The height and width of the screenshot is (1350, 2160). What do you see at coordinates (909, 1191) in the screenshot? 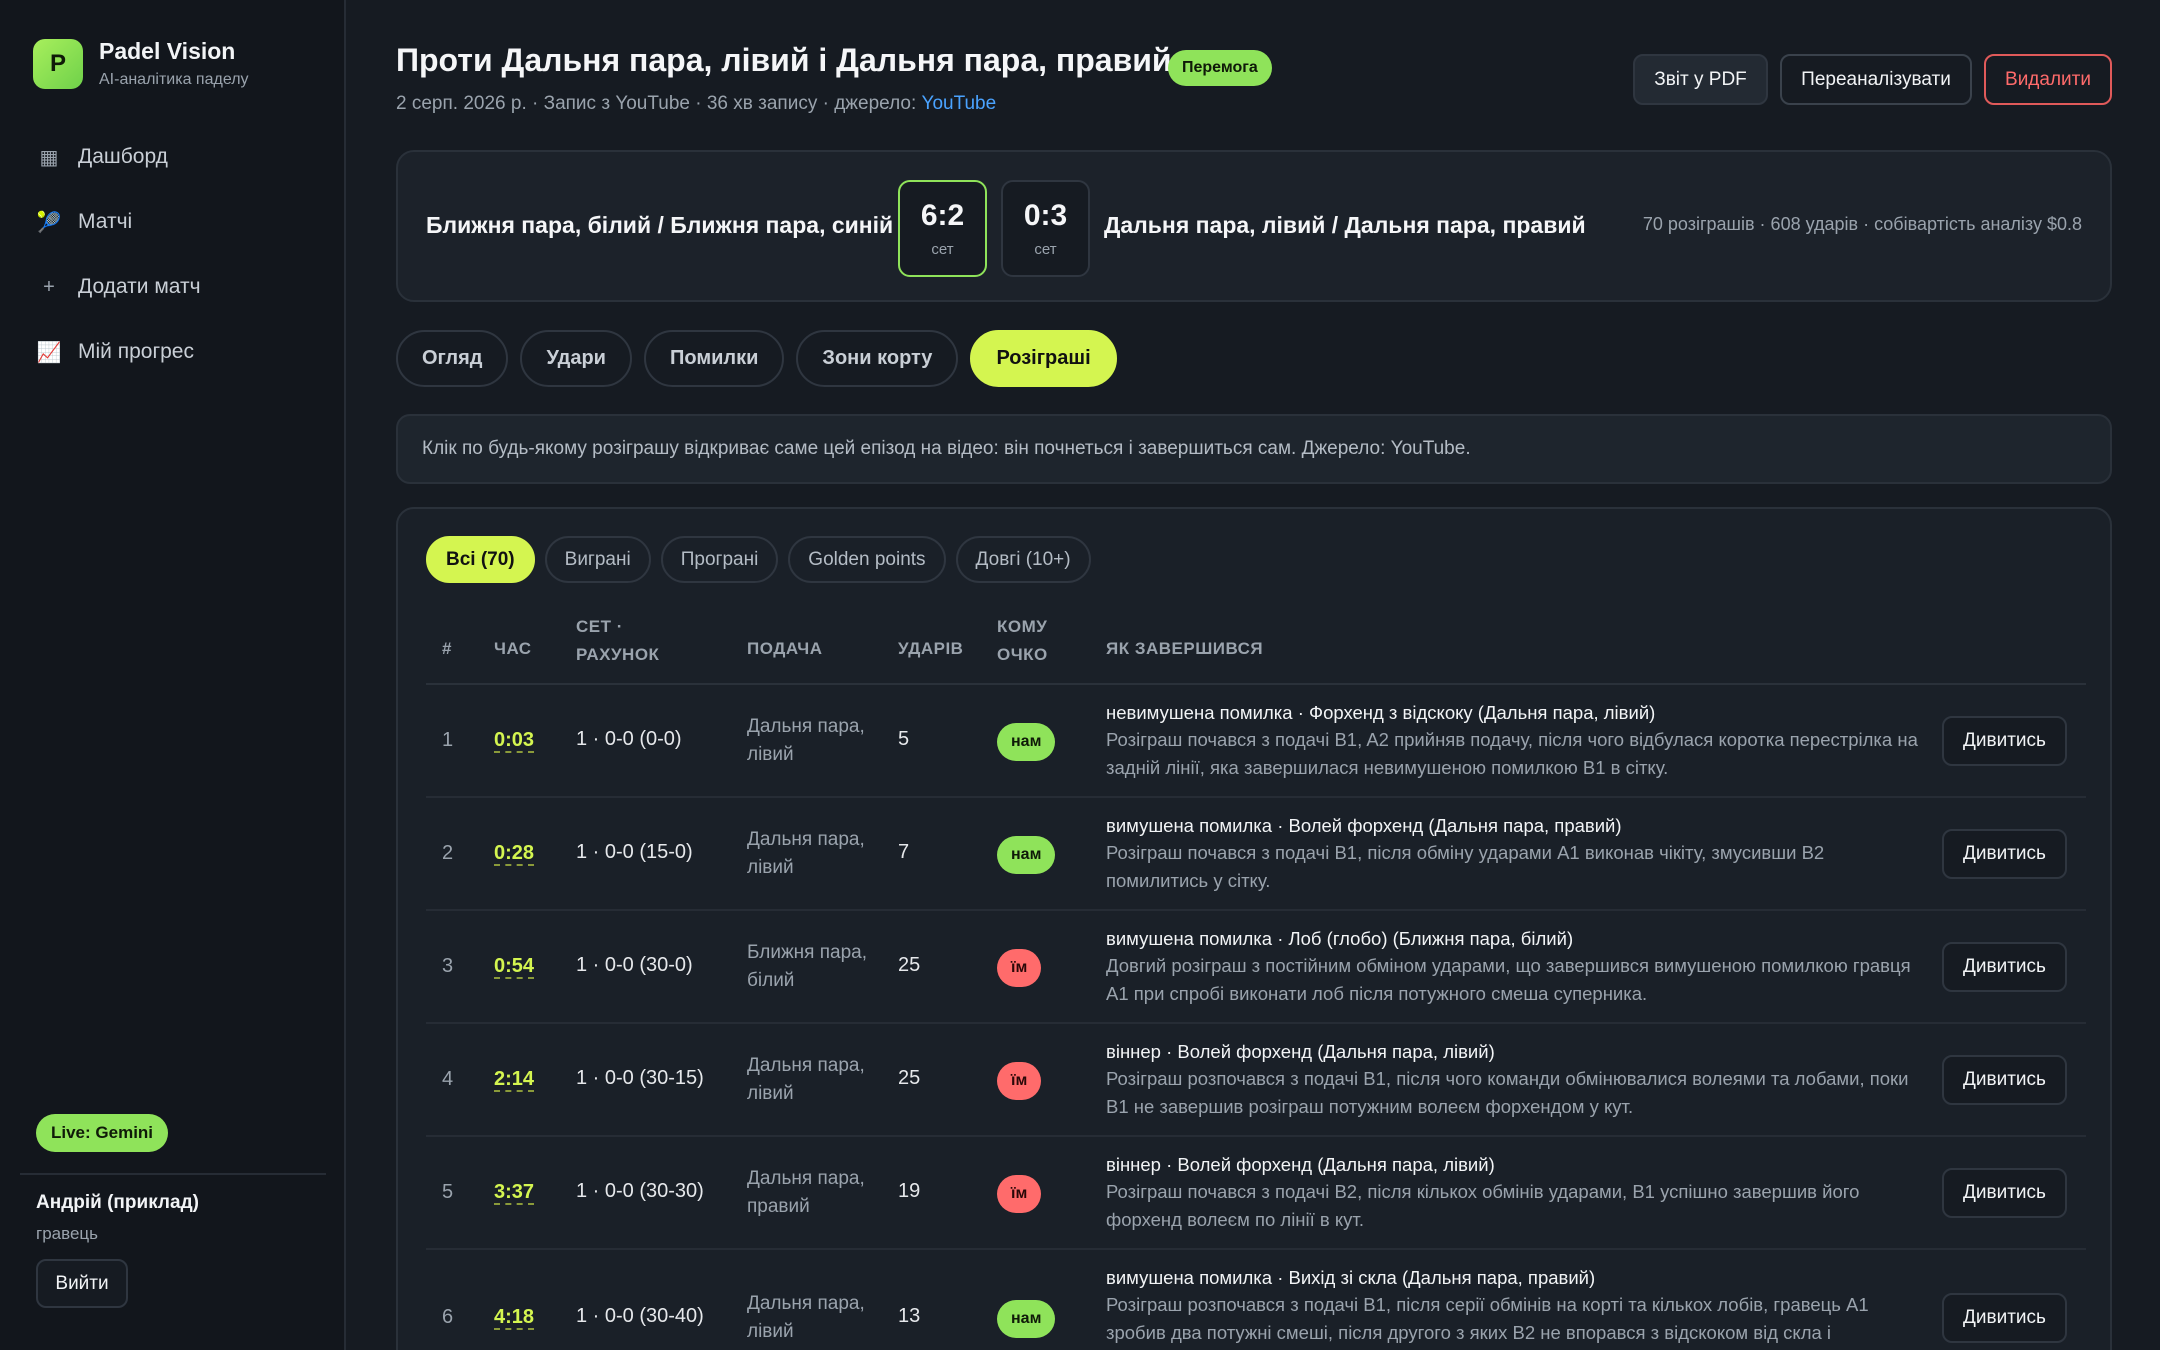
I see `rally-strokes: 19` at bounding box center [909, 1191].